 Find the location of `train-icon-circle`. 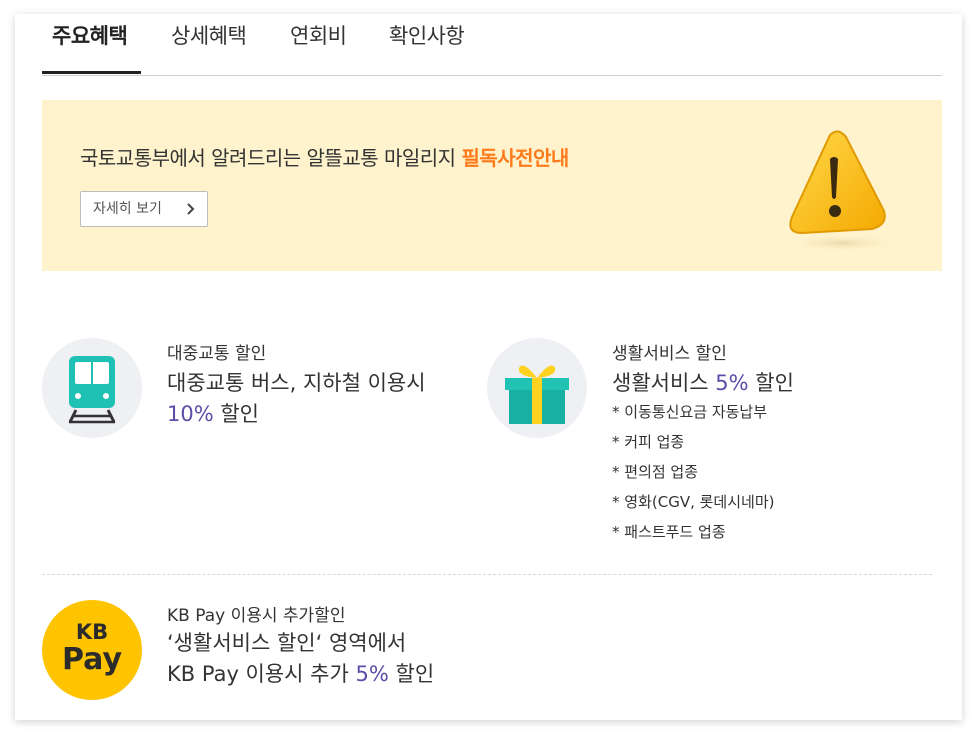

train-icon-circle is located at coordinates (92, 388).